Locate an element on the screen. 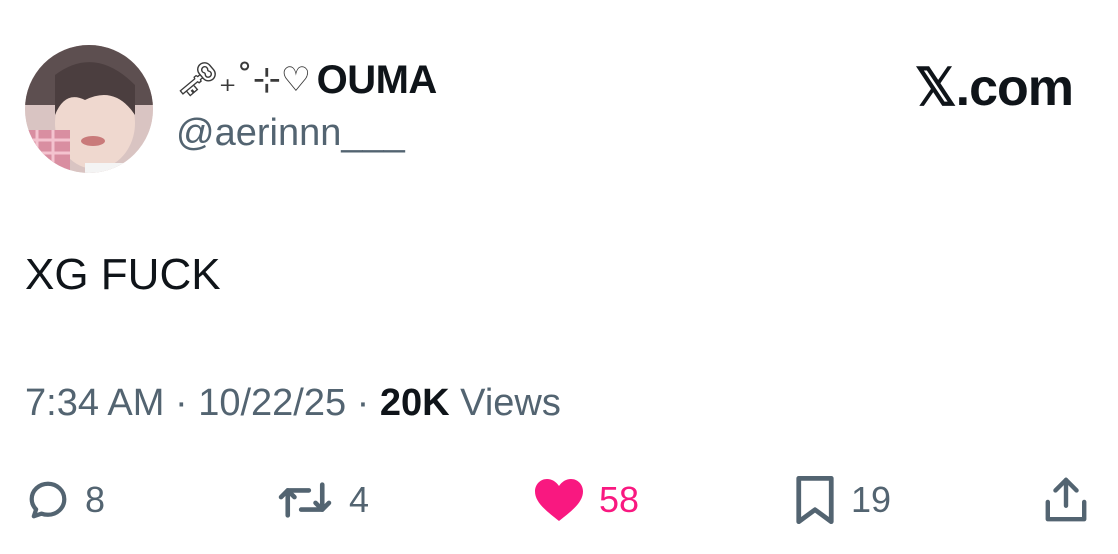 The image size is (1118, 554). avatar is located at coordinates (89, 109).